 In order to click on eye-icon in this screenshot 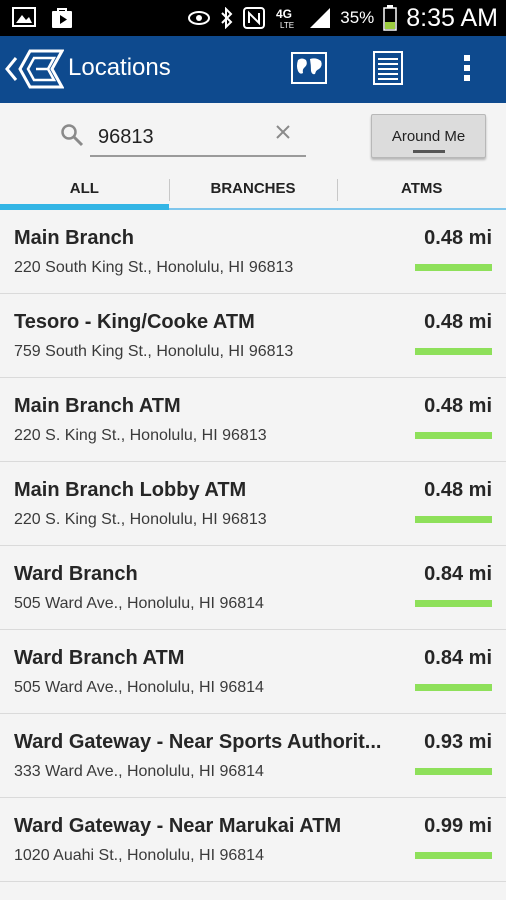, I will do `click(199, 18)`.